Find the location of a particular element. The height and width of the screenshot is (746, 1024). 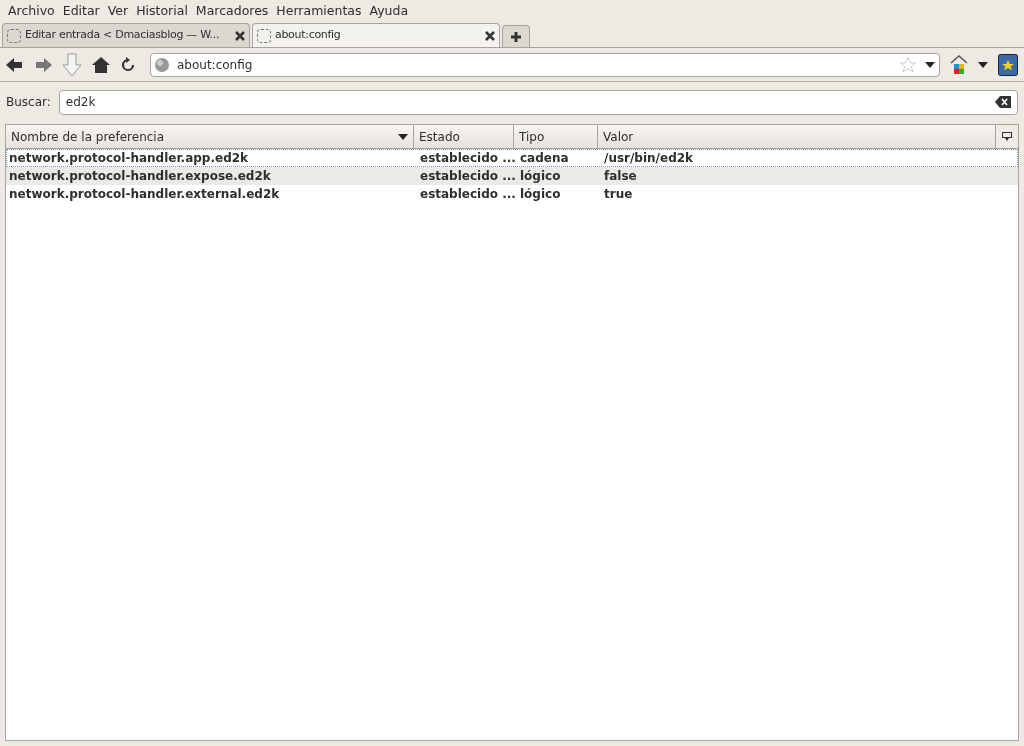

reload-icon is located at coordinates (128, 64).